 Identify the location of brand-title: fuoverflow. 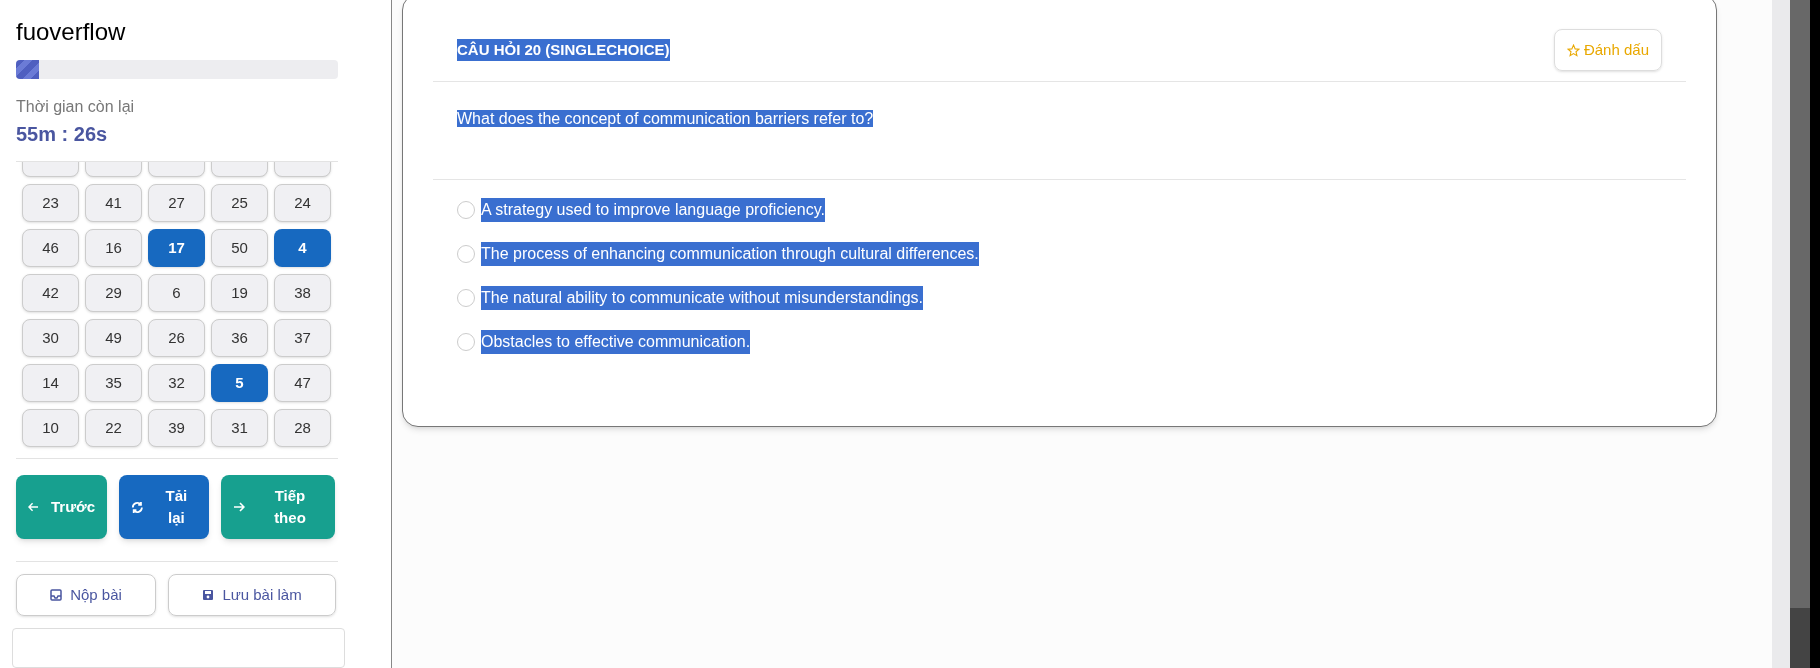
(71, 32).